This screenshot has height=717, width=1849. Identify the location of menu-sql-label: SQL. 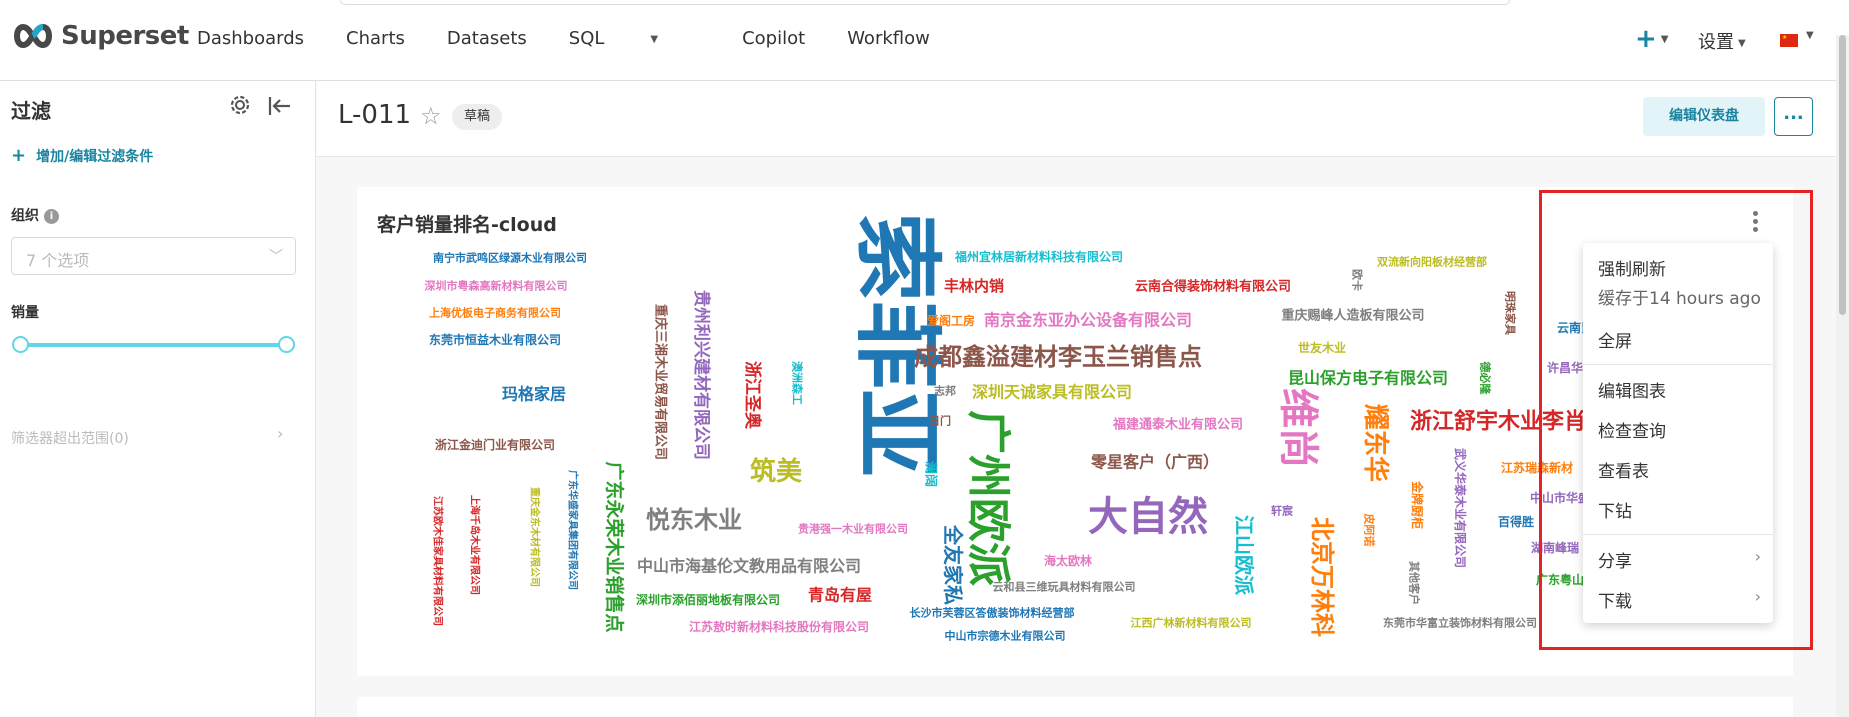
(586, 38).